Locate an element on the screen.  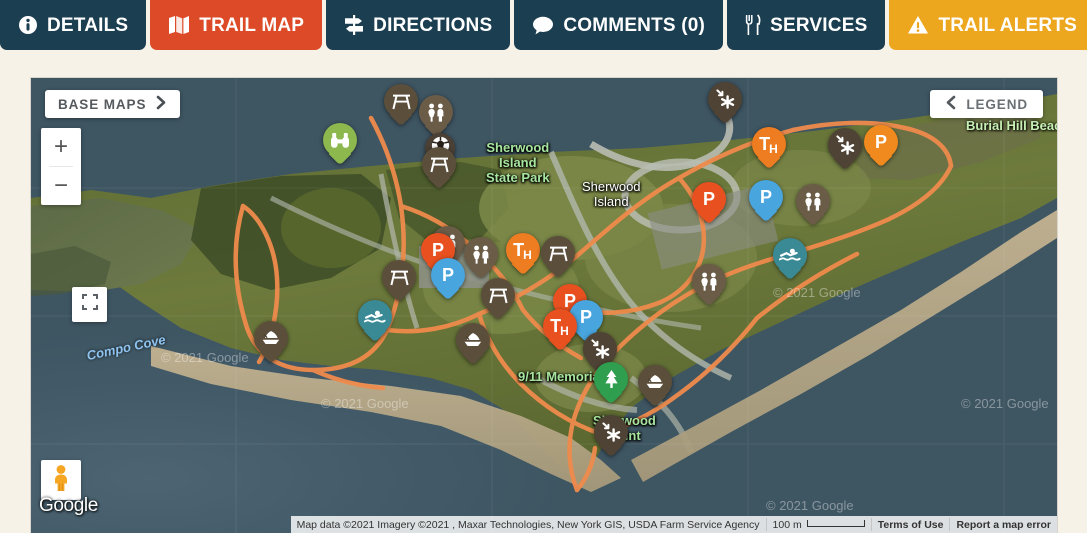
zoom-control: + − is located at coordinates (61, 166).